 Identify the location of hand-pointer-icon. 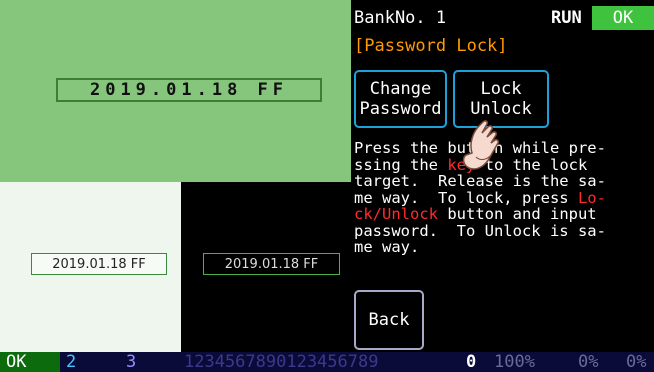
(480, 145).